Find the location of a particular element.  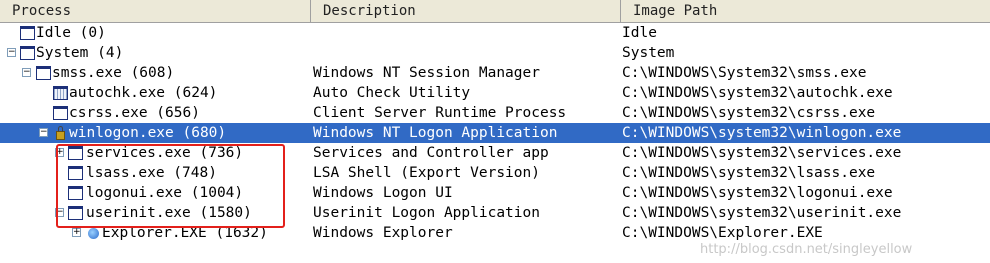

process-name: csrss.exe (656) is located at coordinates (134, 113).